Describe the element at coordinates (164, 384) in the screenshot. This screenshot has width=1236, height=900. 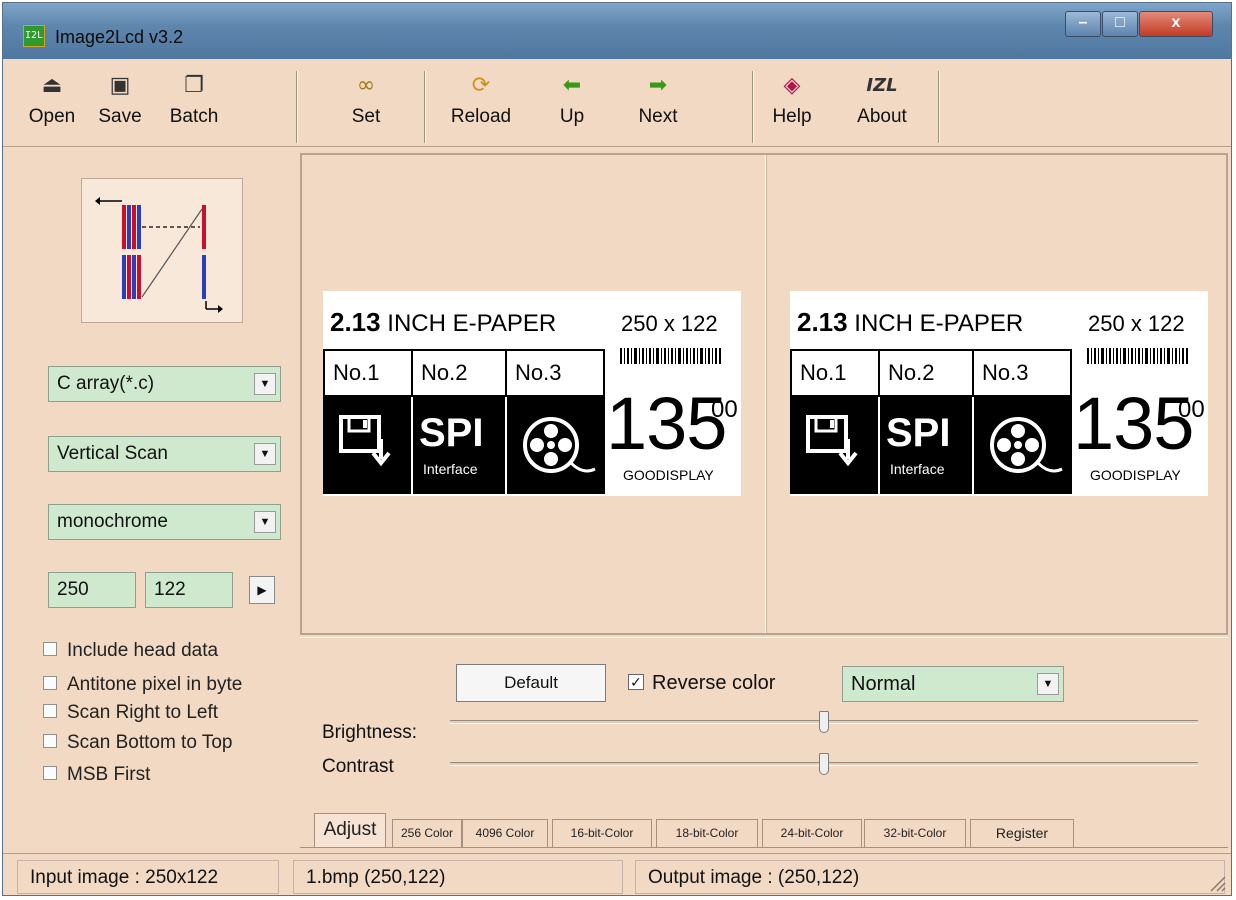
I see `output-type-select: C array(*.c) ▼` at that location.